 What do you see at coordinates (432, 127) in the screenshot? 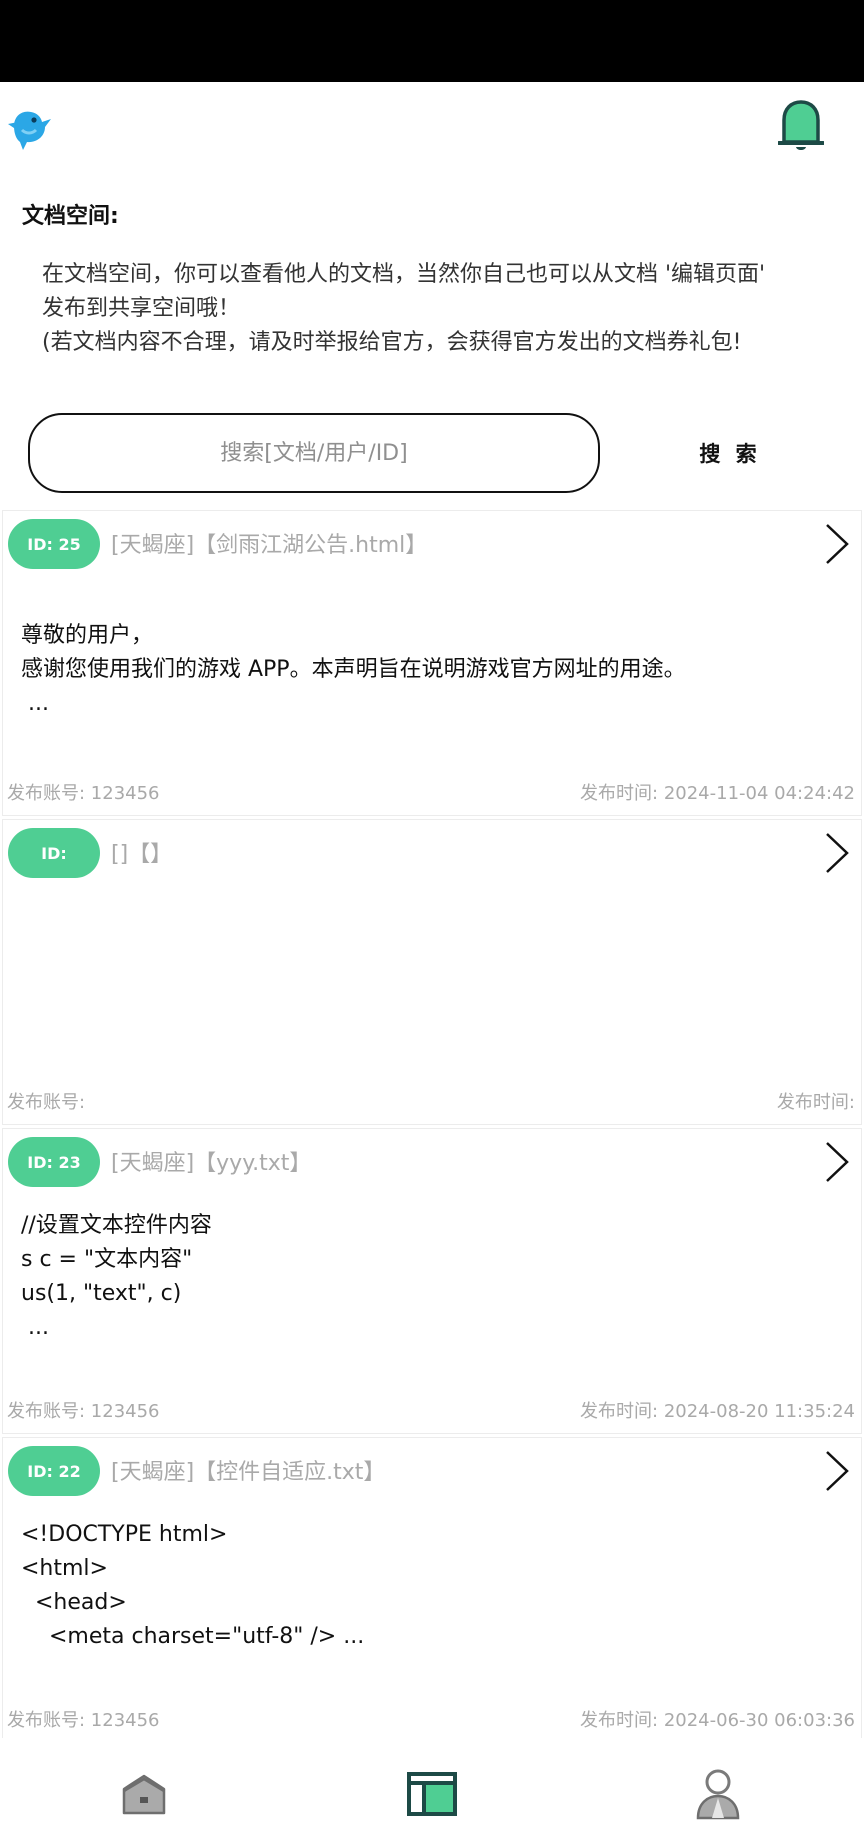
I see `top-bar` at bounding box center [432, 127].